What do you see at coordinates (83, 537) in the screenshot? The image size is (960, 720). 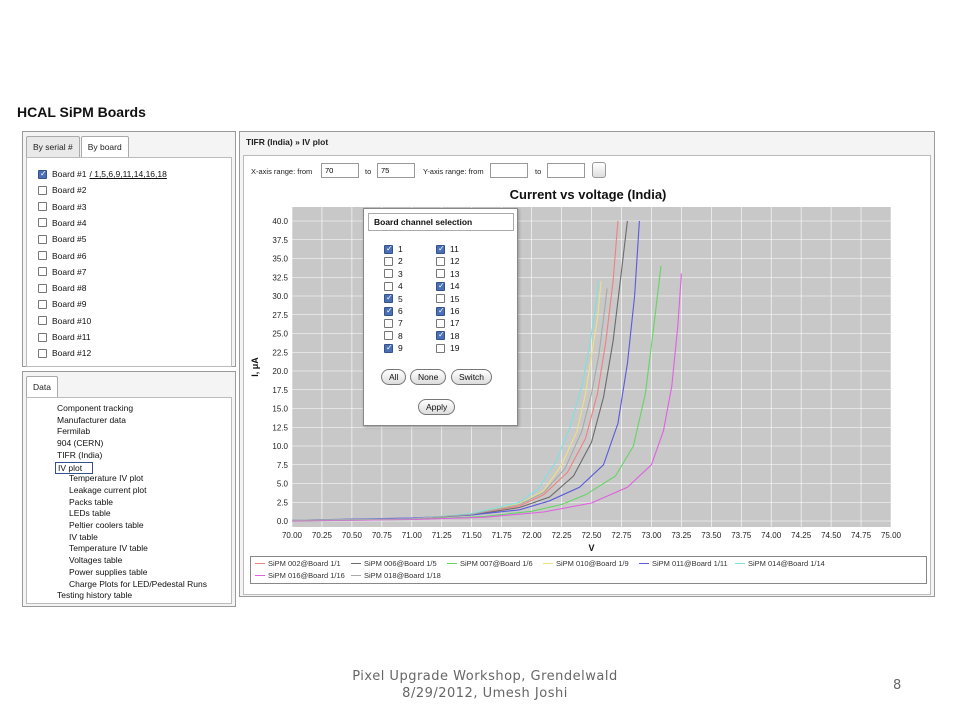 I see `tree-item: IV table` at bounding box center [83, 537].